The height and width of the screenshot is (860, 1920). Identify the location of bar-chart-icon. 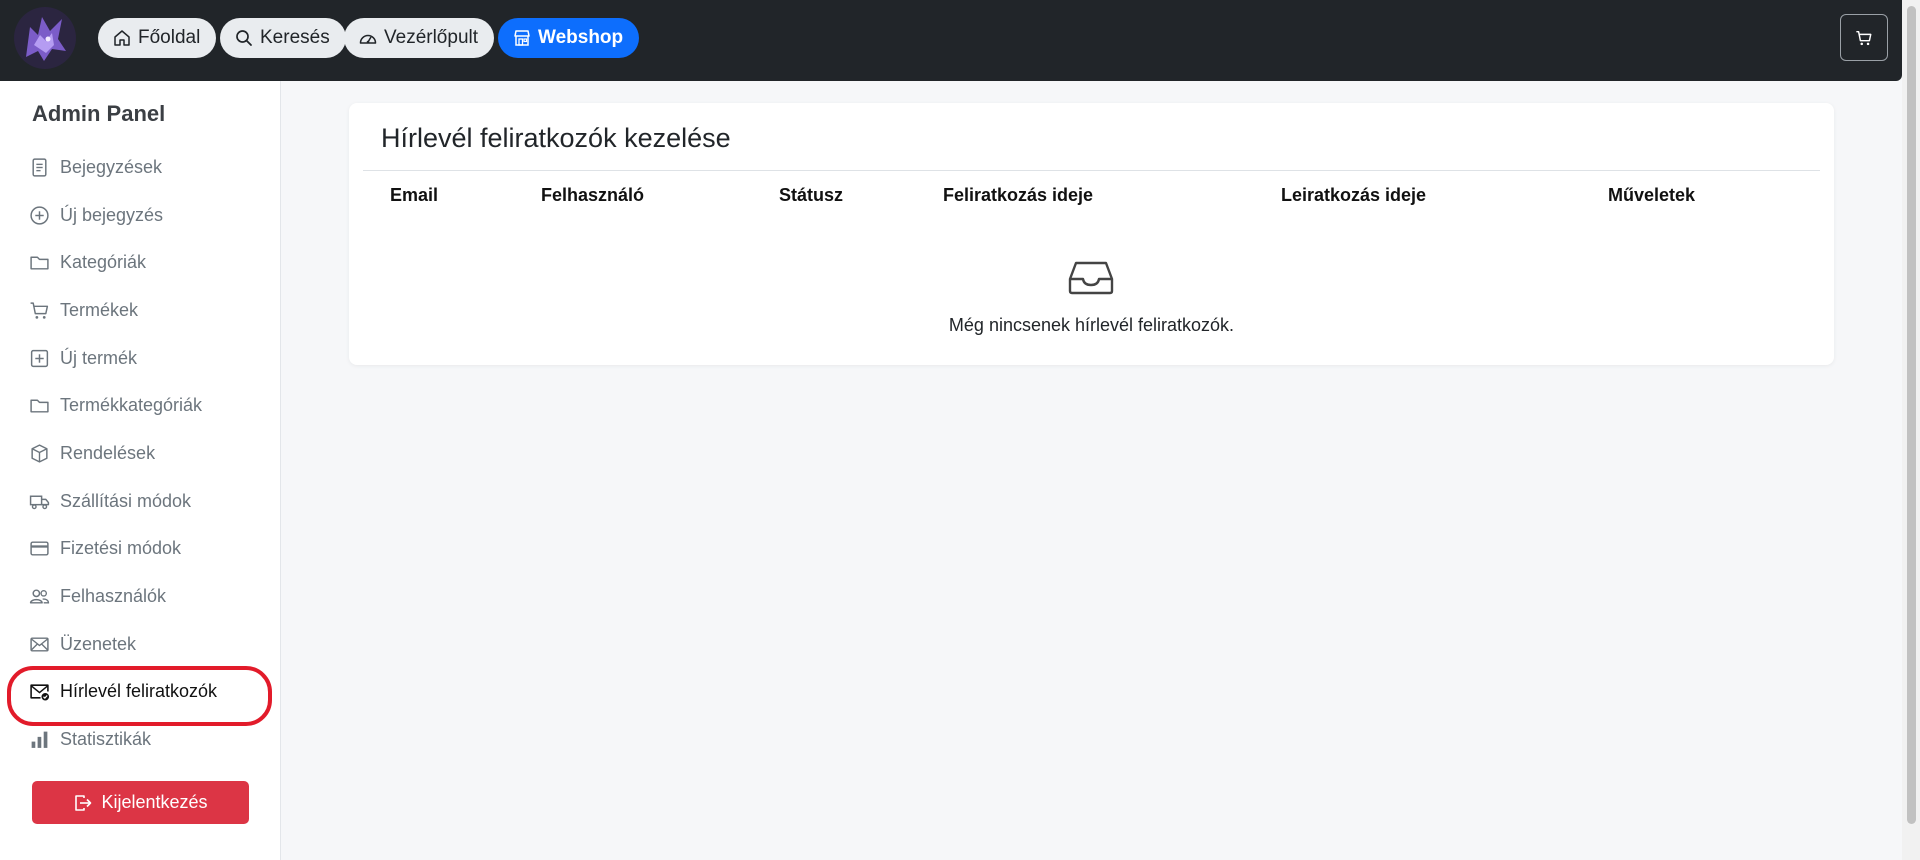
(39, 739).